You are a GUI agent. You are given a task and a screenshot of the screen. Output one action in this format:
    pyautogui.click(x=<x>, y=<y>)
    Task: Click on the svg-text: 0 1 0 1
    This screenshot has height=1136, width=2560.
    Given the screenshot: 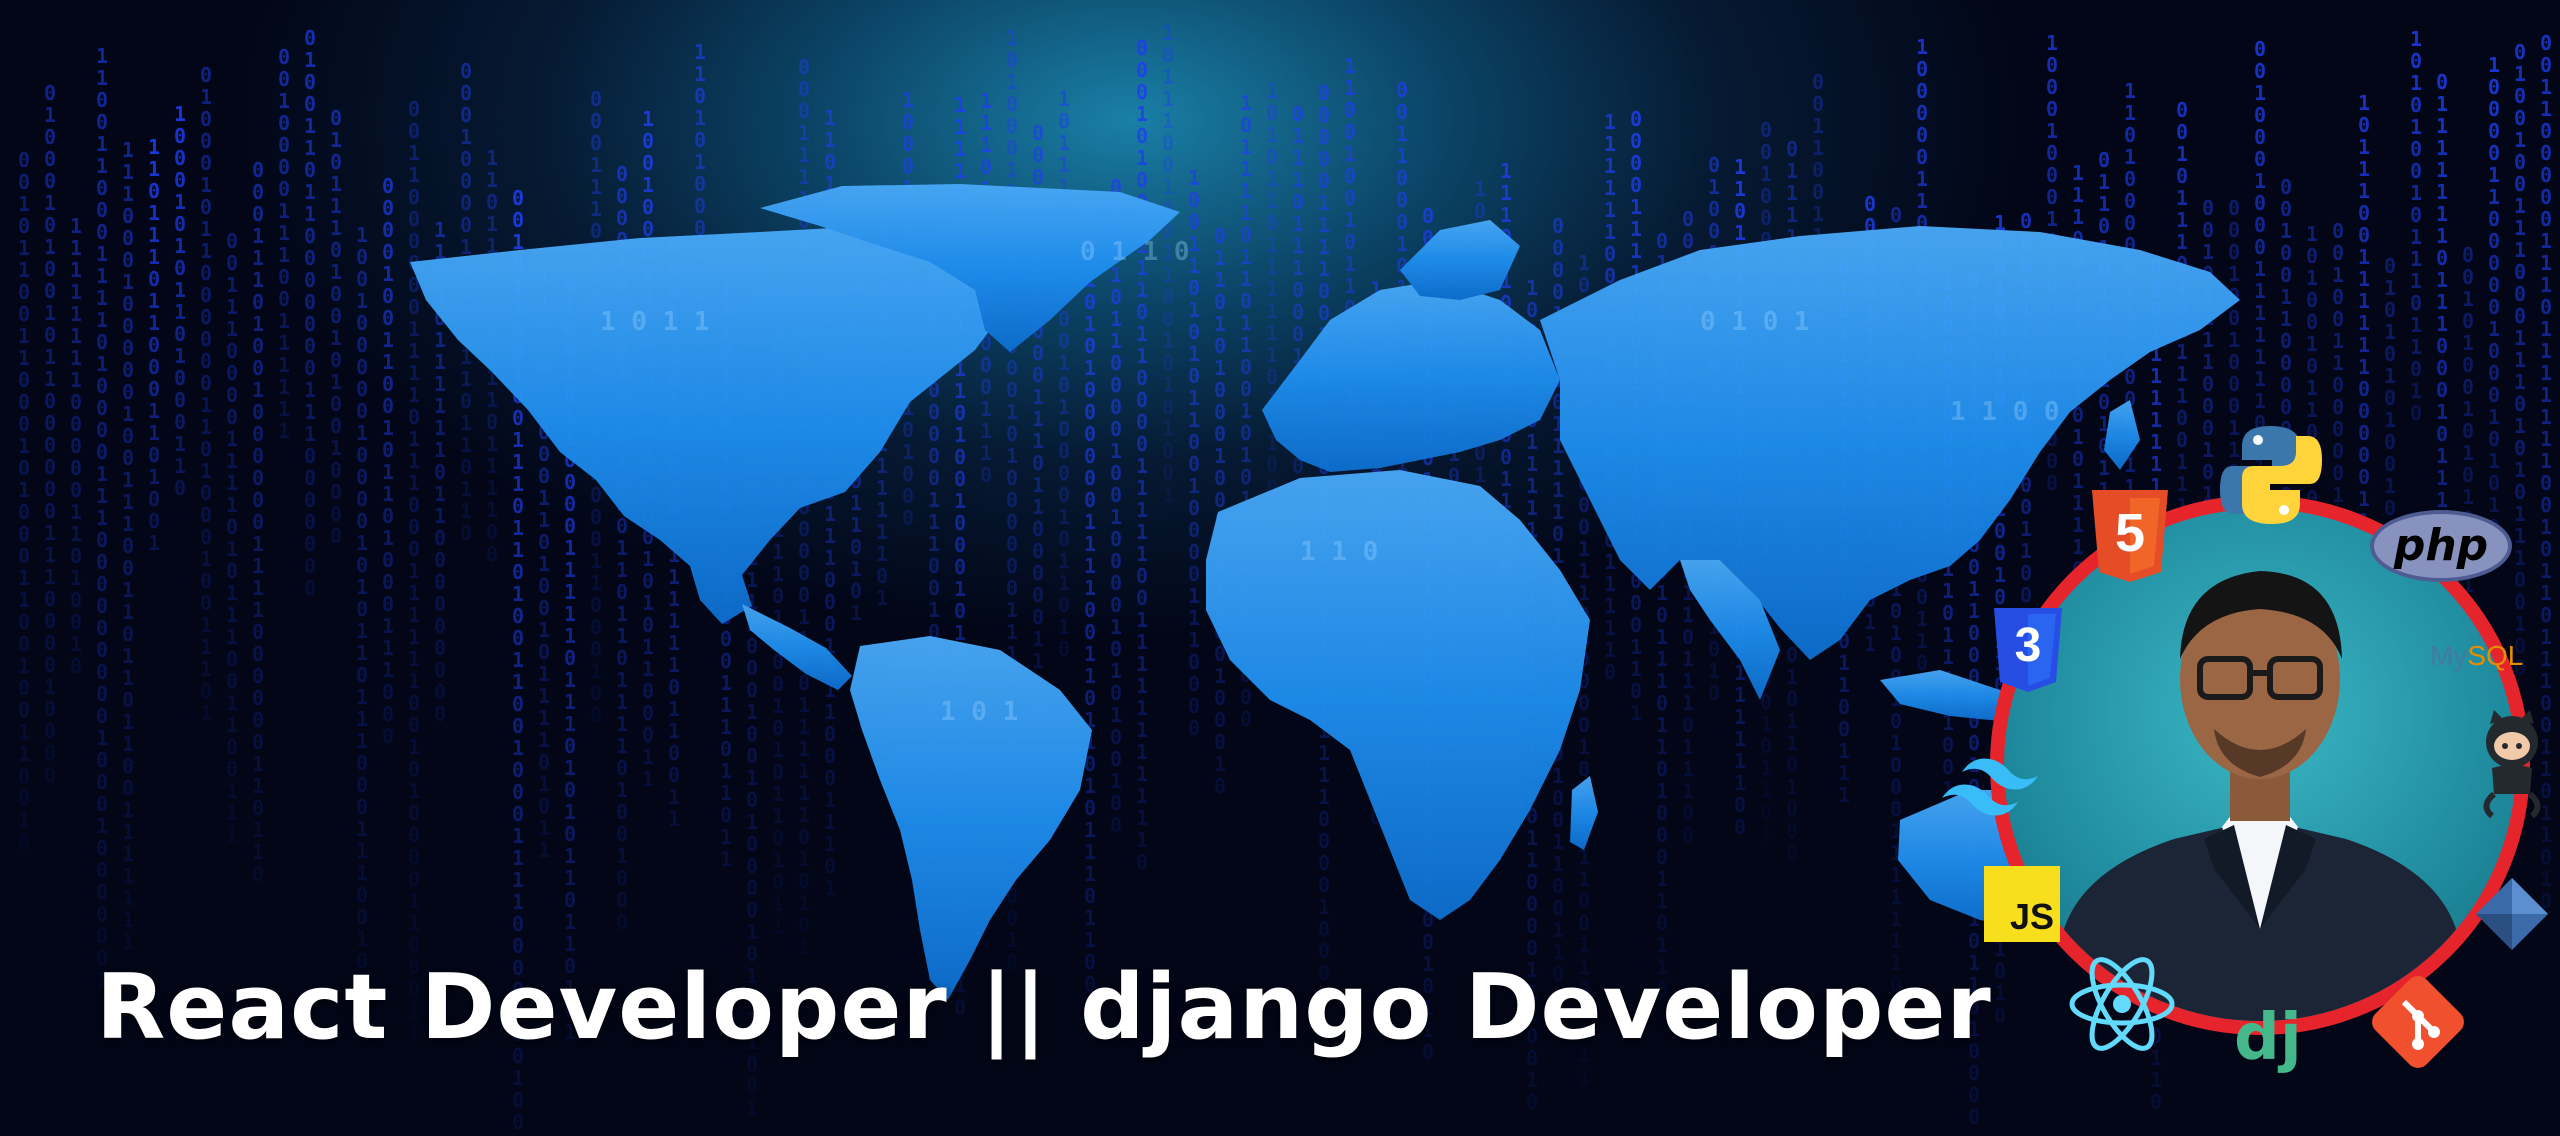 What is the action you would take?
    pyautogui.click(x=1755, y=322)
    